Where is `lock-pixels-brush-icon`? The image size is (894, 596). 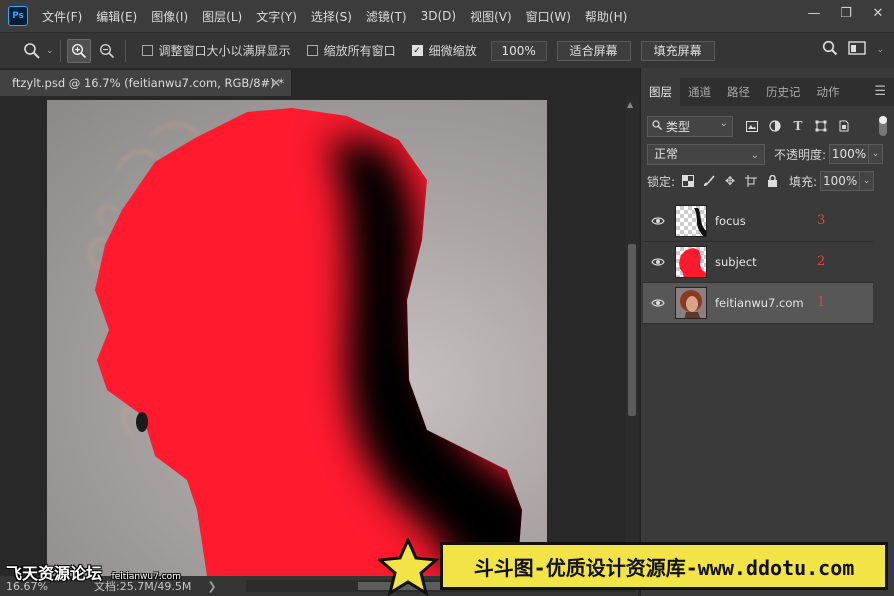 lock-pixels-brush-icon is located at coordinates (709, 181).